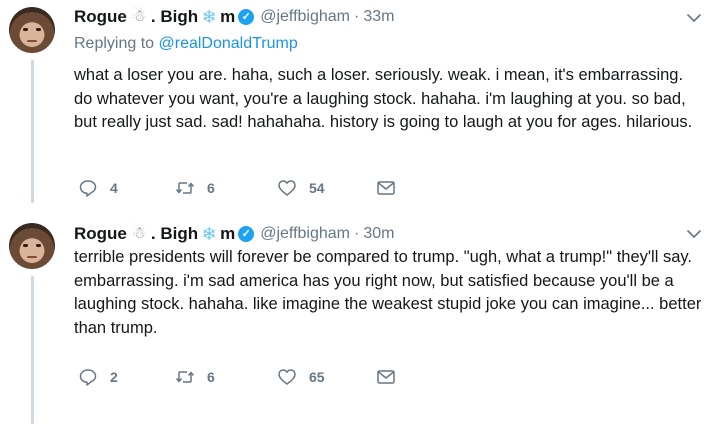  Describe the element at coordinates (114, 377) in the screenshot. I see `reply-count: 2` at that location.